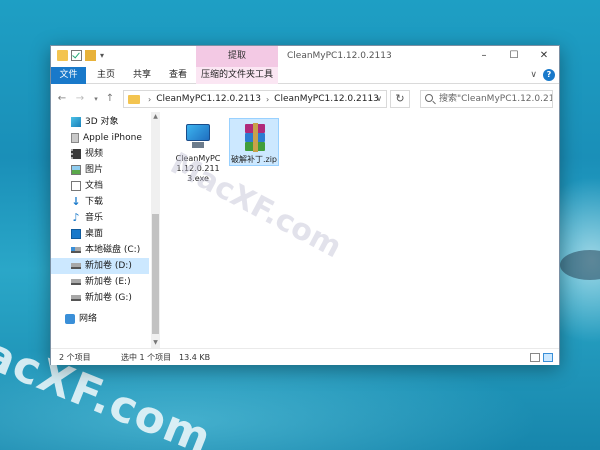  I want to click on nav-item-network: 网络, so click(104, 319).